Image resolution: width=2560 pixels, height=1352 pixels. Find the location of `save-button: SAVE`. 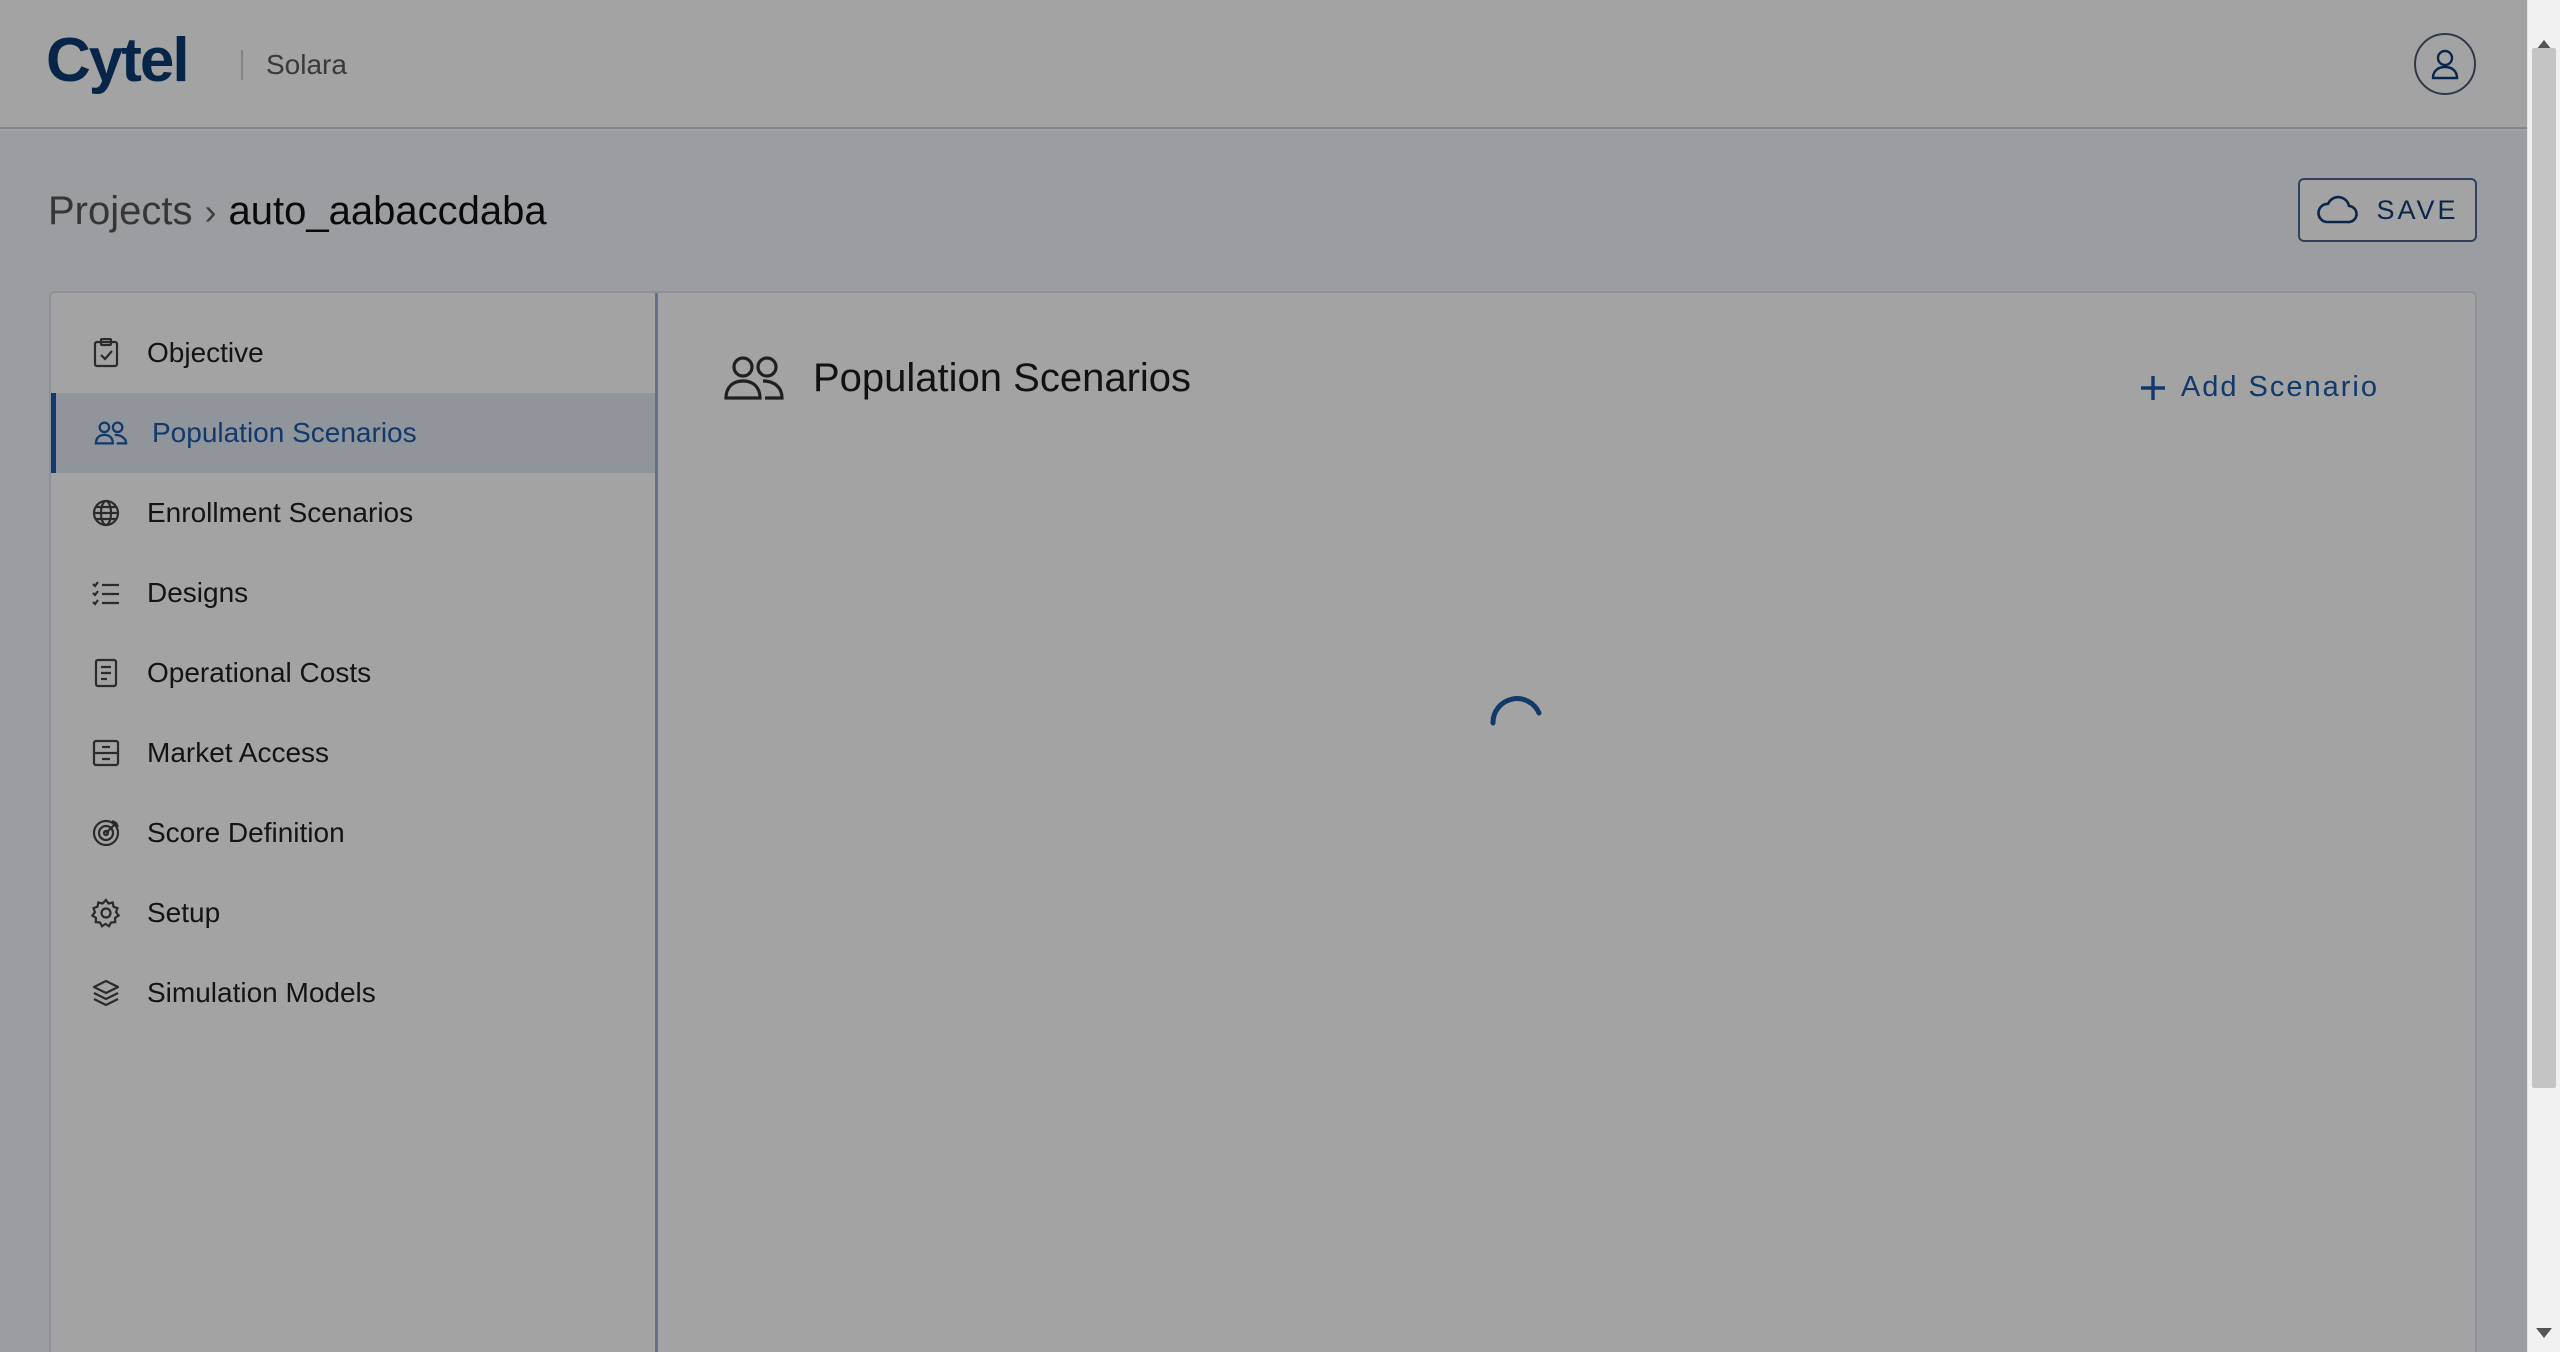

save-button: SAVE is located at coordinates (2387, 210).